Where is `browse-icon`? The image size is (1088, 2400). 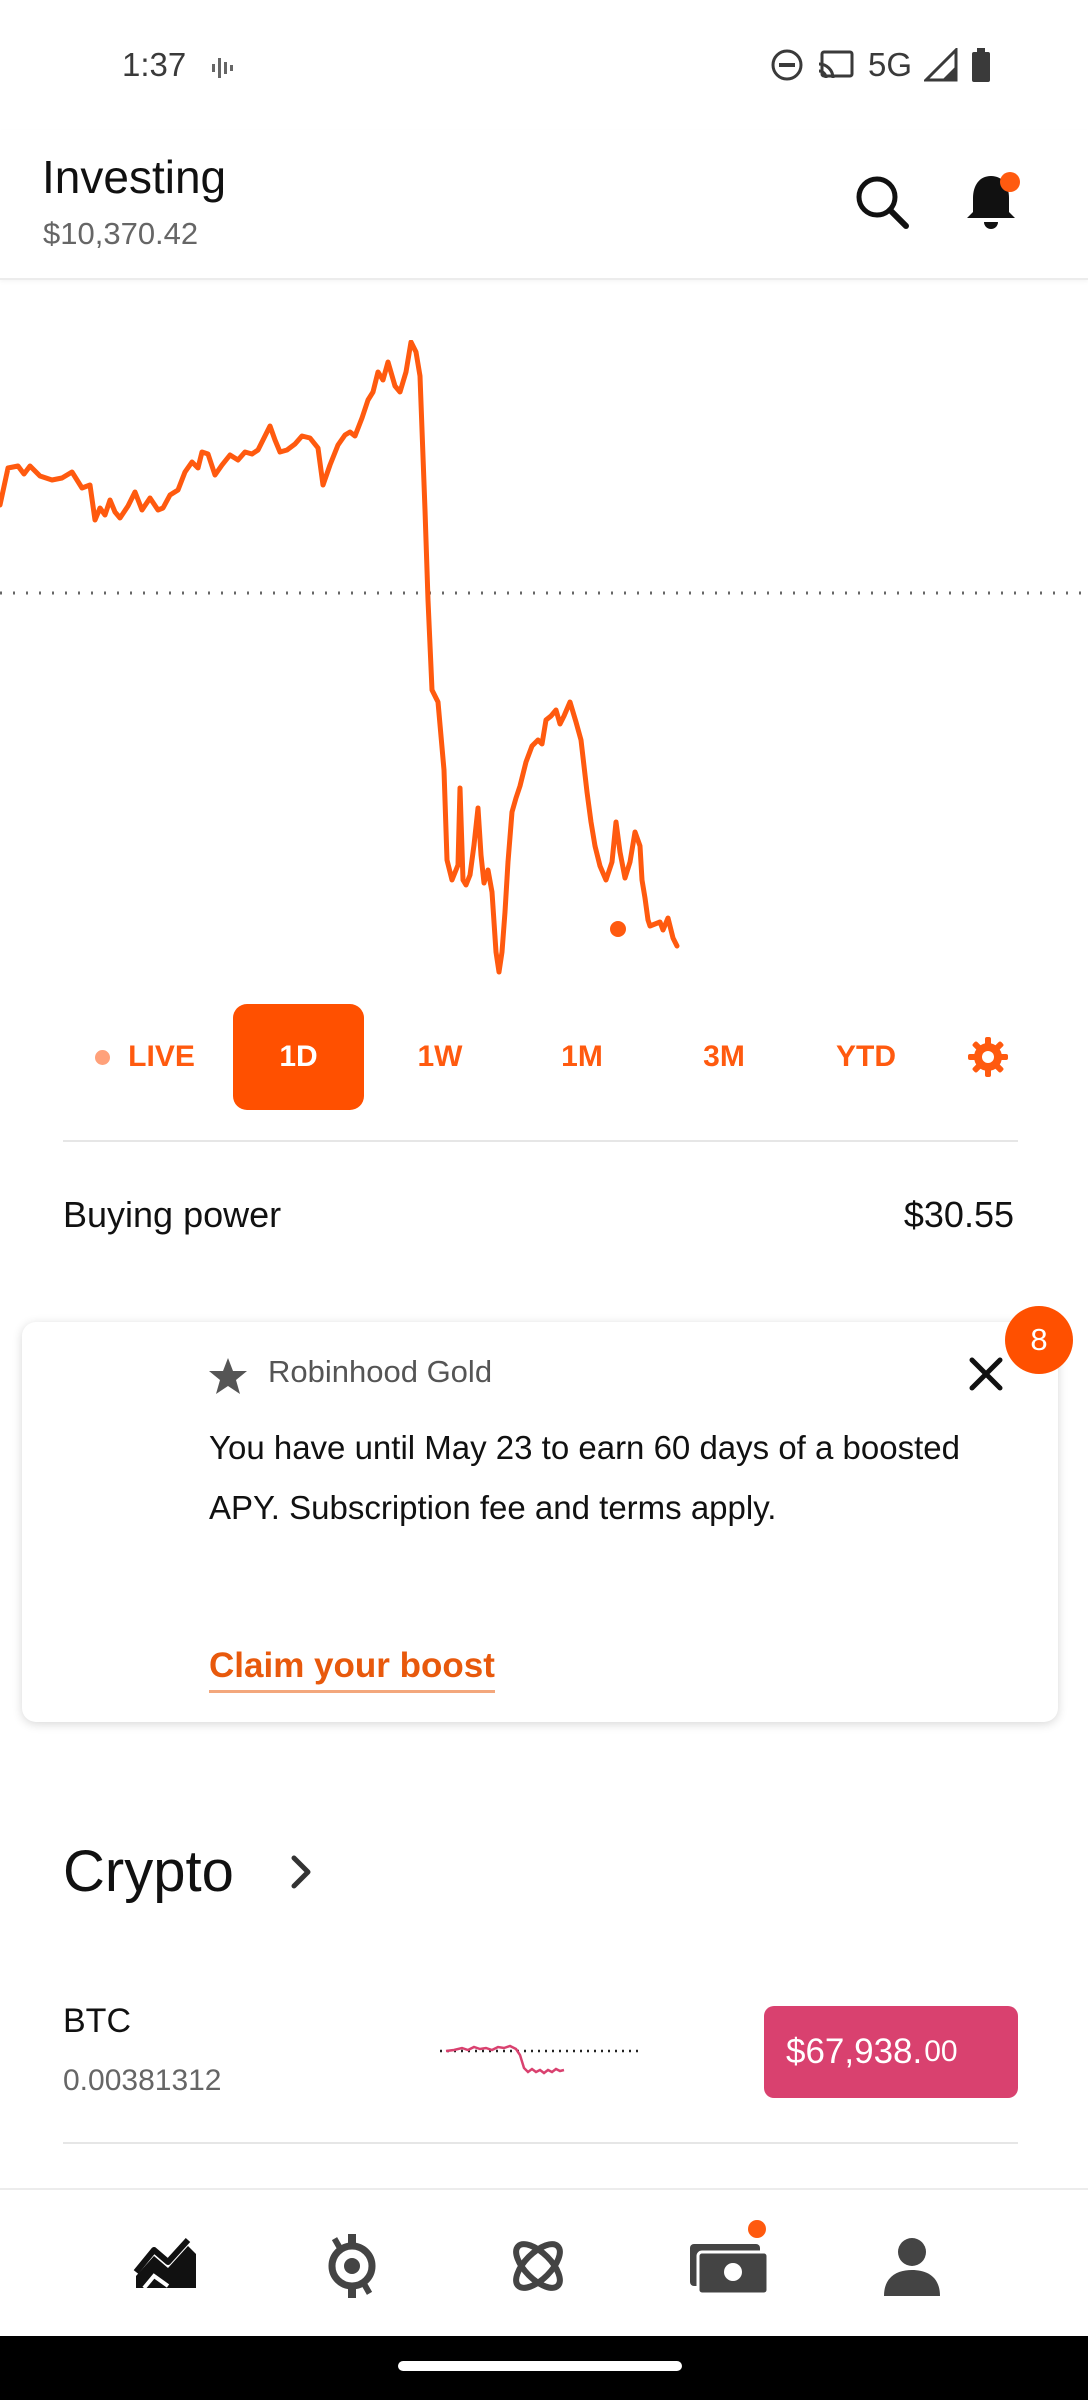 browse-icon is located at coordinates (352, 2266).